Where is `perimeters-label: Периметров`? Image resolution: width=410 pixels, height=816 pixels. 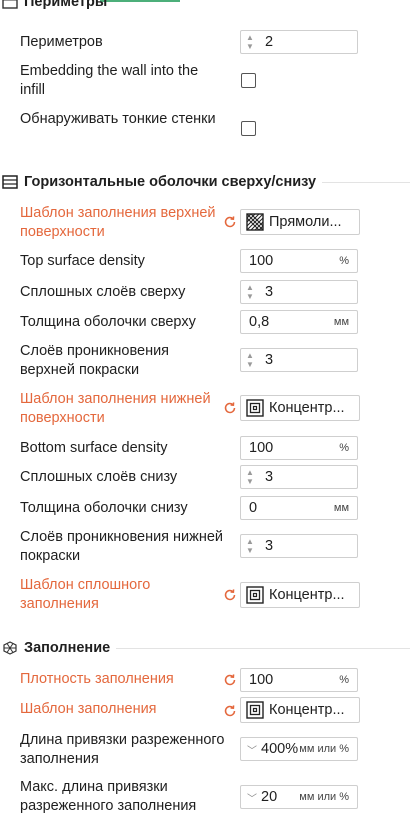
perimeters-label: Периметров is located at coordinates (61, 42).